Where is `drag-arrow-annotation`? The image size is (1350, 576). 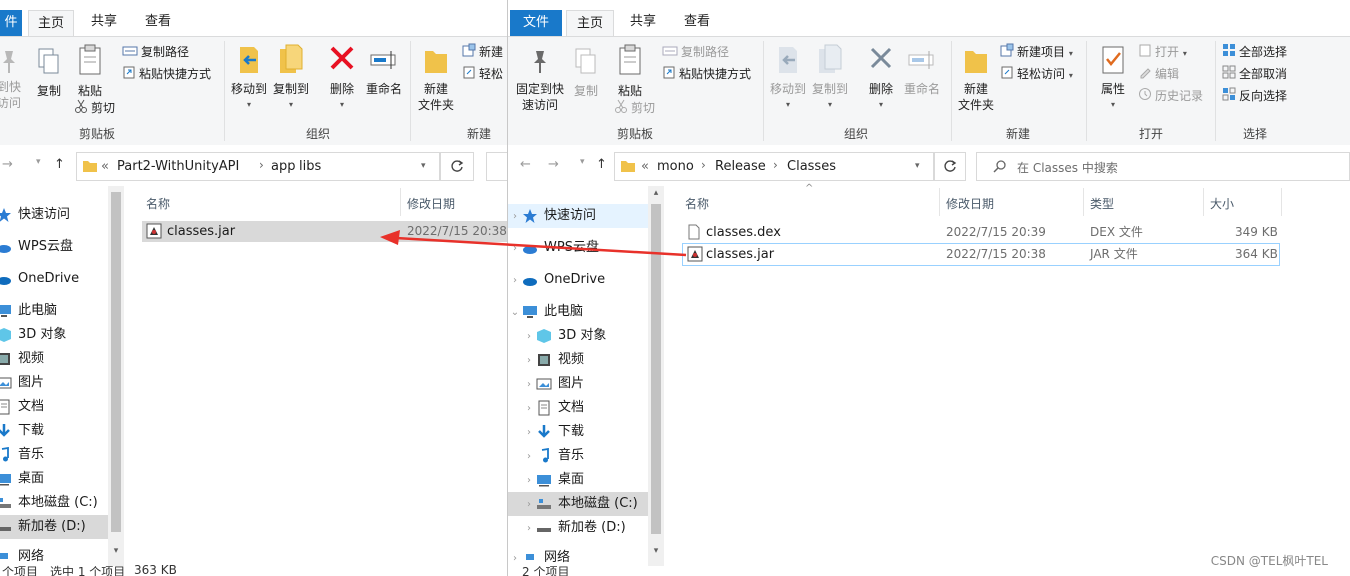 drag-arrow-annotation is located at coordinates (533, 243).